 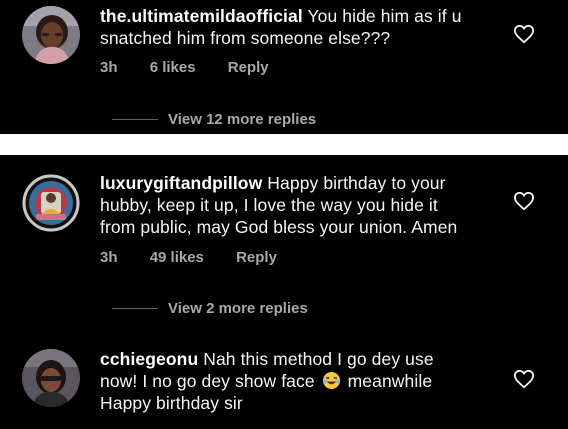 What do you see at coordinates (242, 119) in the screenshot?
I see `view-more-label: View 12 more replies` at bounding box center [242, 119].